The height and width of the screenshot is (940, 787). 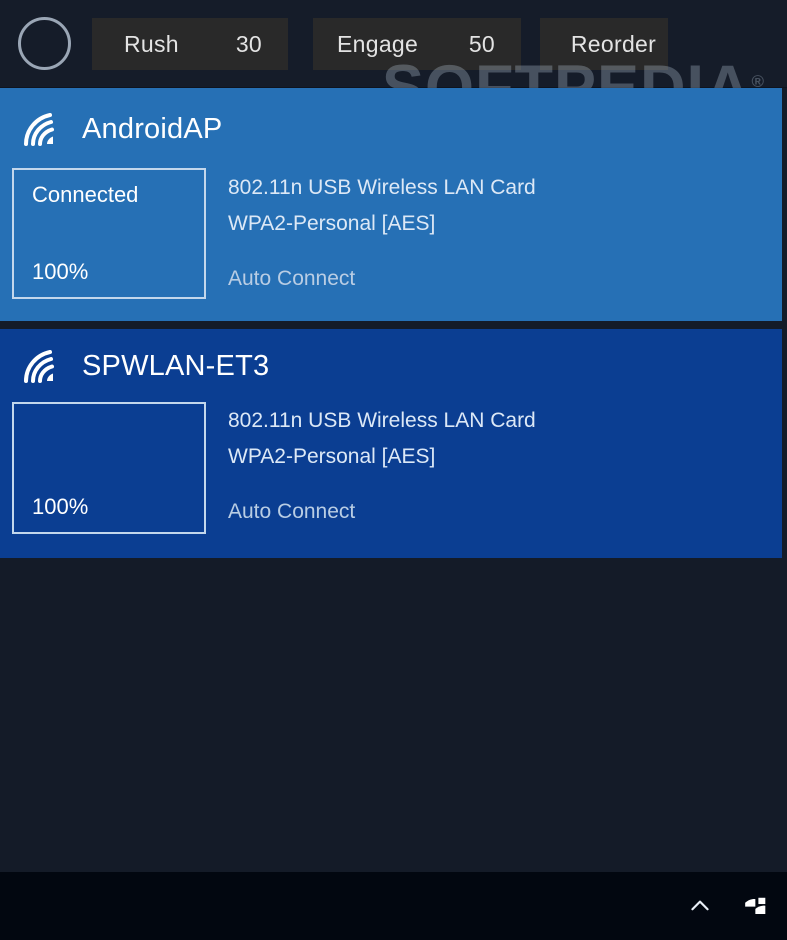 What do you see at coordinates (613, 43) in the screenshot?
I see `reorder-button-label: Reorder` at bounding box center [613, 43].